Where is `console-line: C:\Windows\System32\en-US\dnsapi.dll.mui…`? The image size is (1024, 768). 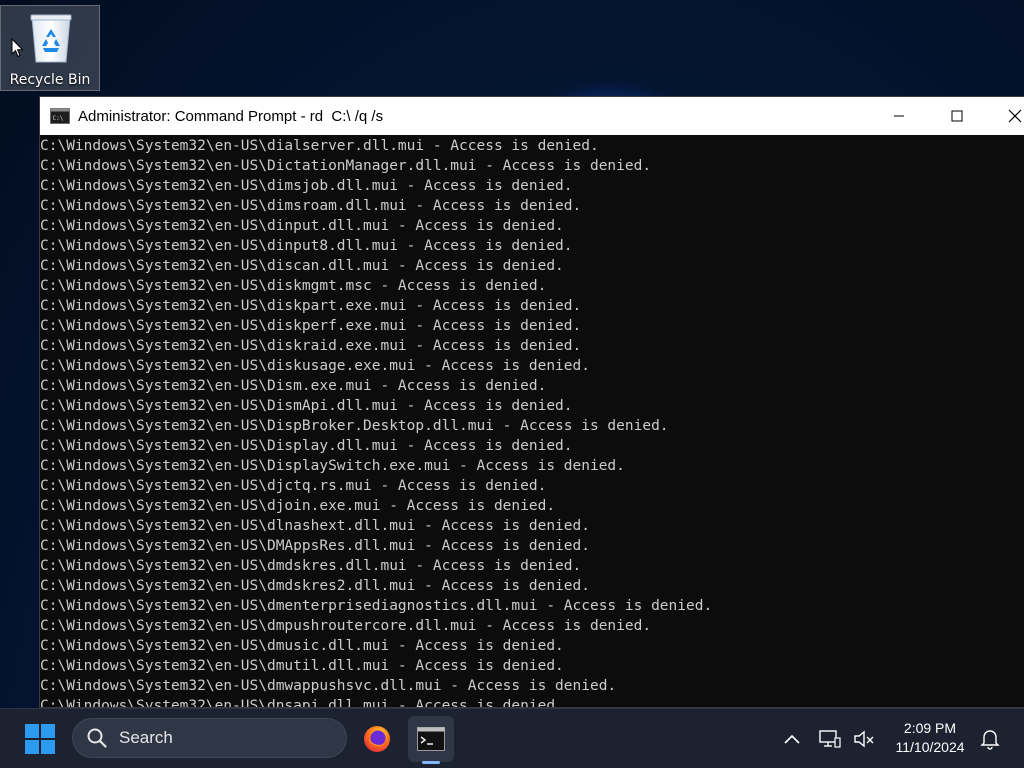
console-line: C:\Windows\System32\en-US\dnsapi.dll.mui… is located at coordinates (302, 702).